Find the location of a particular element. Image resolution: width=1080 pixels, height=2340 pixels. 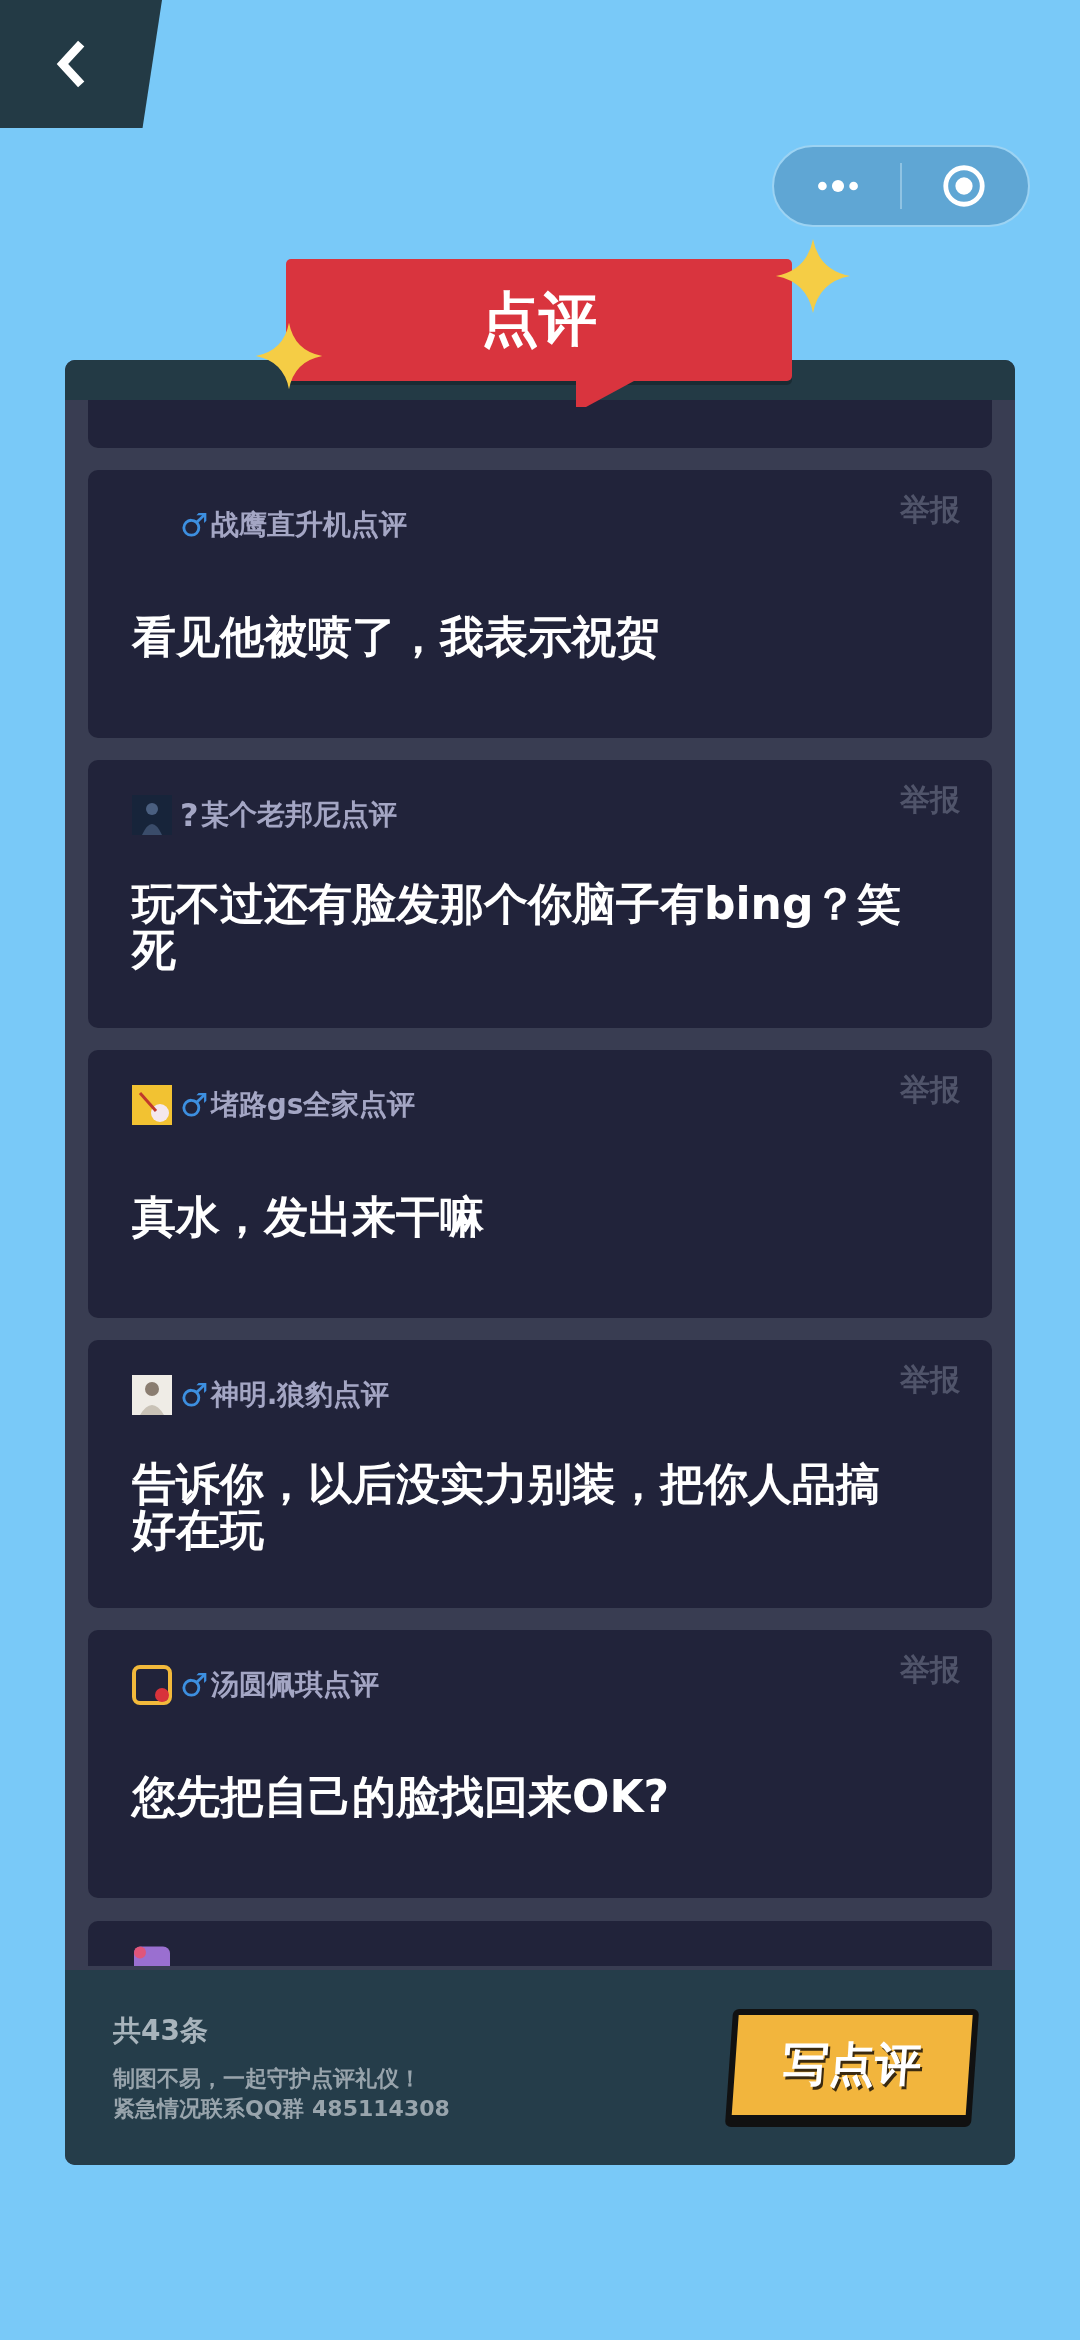

notice-text: 紧急情况联系QQ群 485114308 is located at coordinates (281, 2108).